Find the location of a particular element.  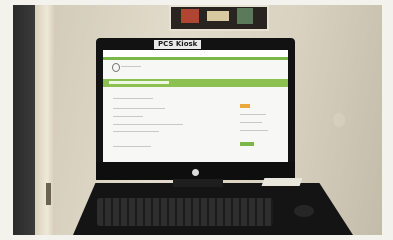

doorway is located at coordinates (24, 120).